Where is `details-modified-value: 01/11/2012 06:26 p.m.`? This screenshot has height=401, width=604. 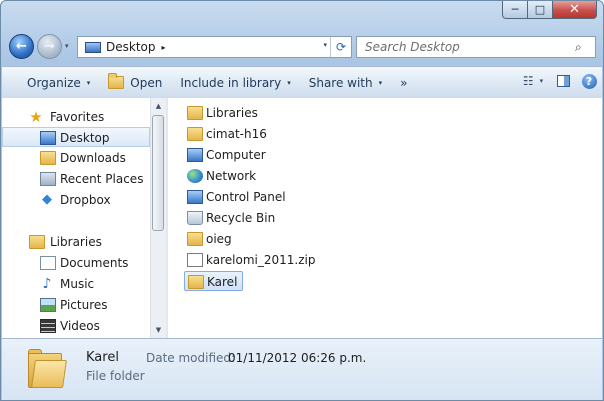 details-modified-value: 01/11/2012 06:26 p.m. is located at coordinates (297, 358).